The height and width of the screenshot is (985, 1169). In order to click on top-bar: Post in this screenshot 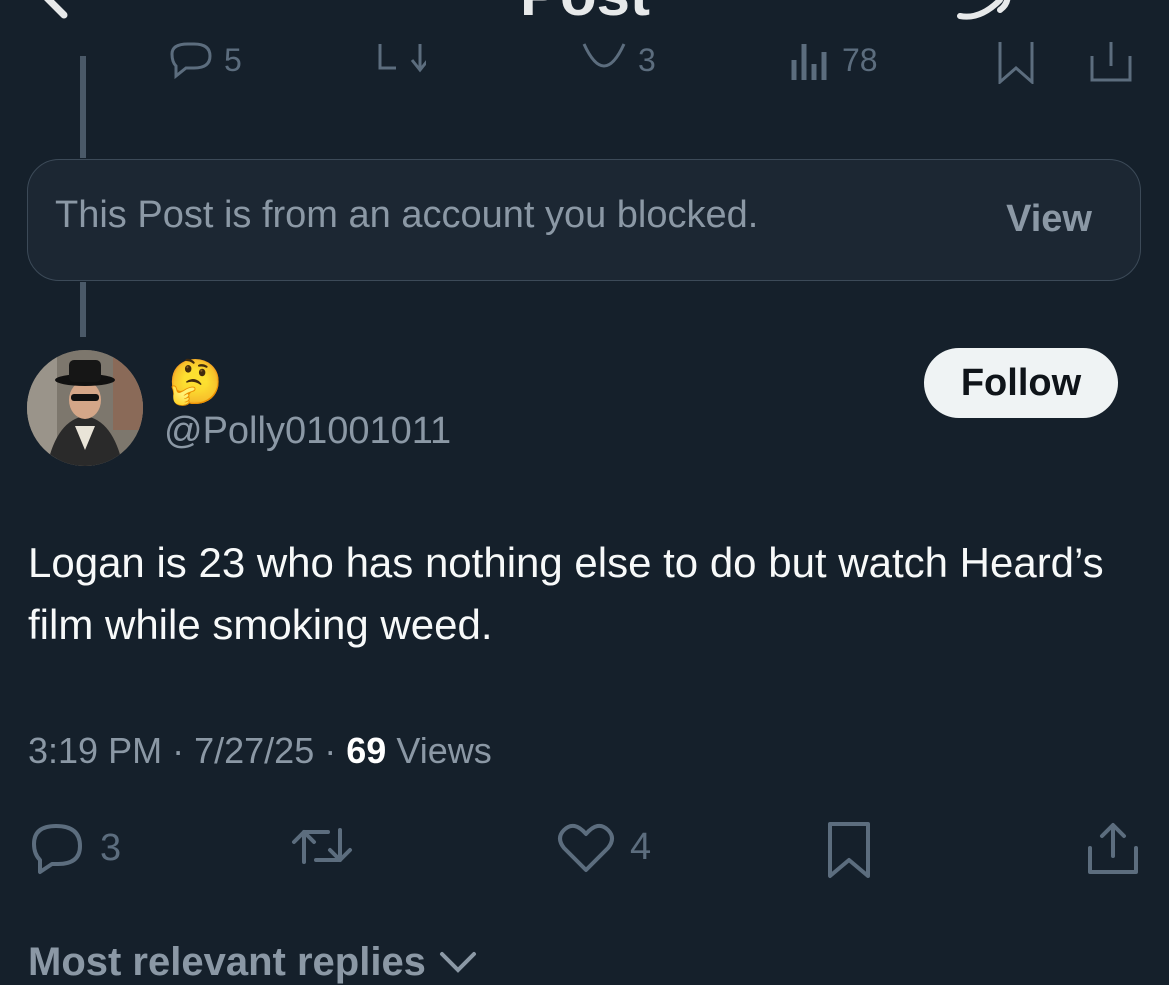, I will do `click(584, 14)`.